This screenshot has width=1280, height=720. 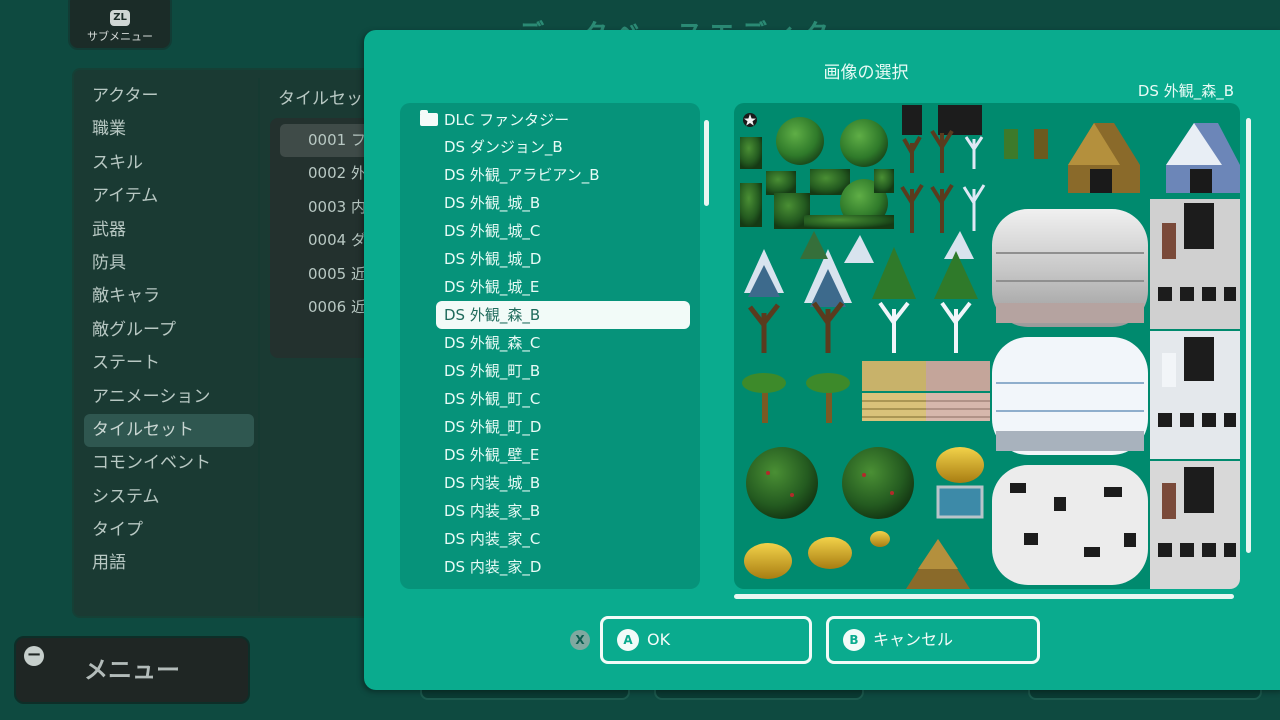 I want to click on menu-button-label: メニュー, so click(x=132, y=670).